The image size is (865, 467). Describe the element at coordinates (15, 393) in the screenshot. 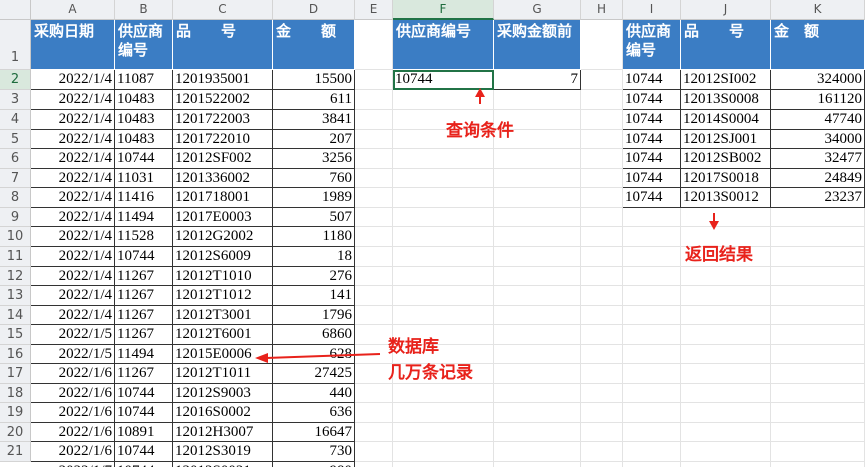

I see `row-header-18: 18` at that location.